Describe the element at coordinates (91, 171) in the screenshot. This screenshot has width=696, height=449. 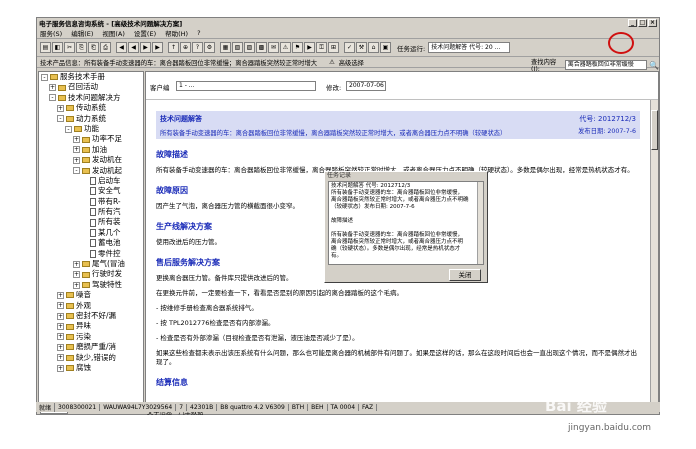
I see `tree-item: - 发动机起` at that location.